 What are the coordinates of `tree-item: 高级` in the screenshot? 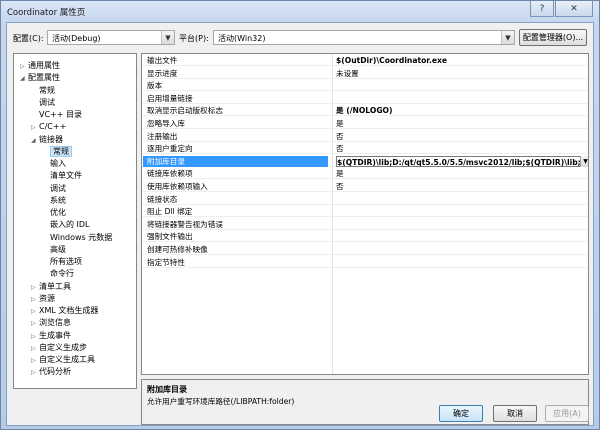 It's located at (54, 250).